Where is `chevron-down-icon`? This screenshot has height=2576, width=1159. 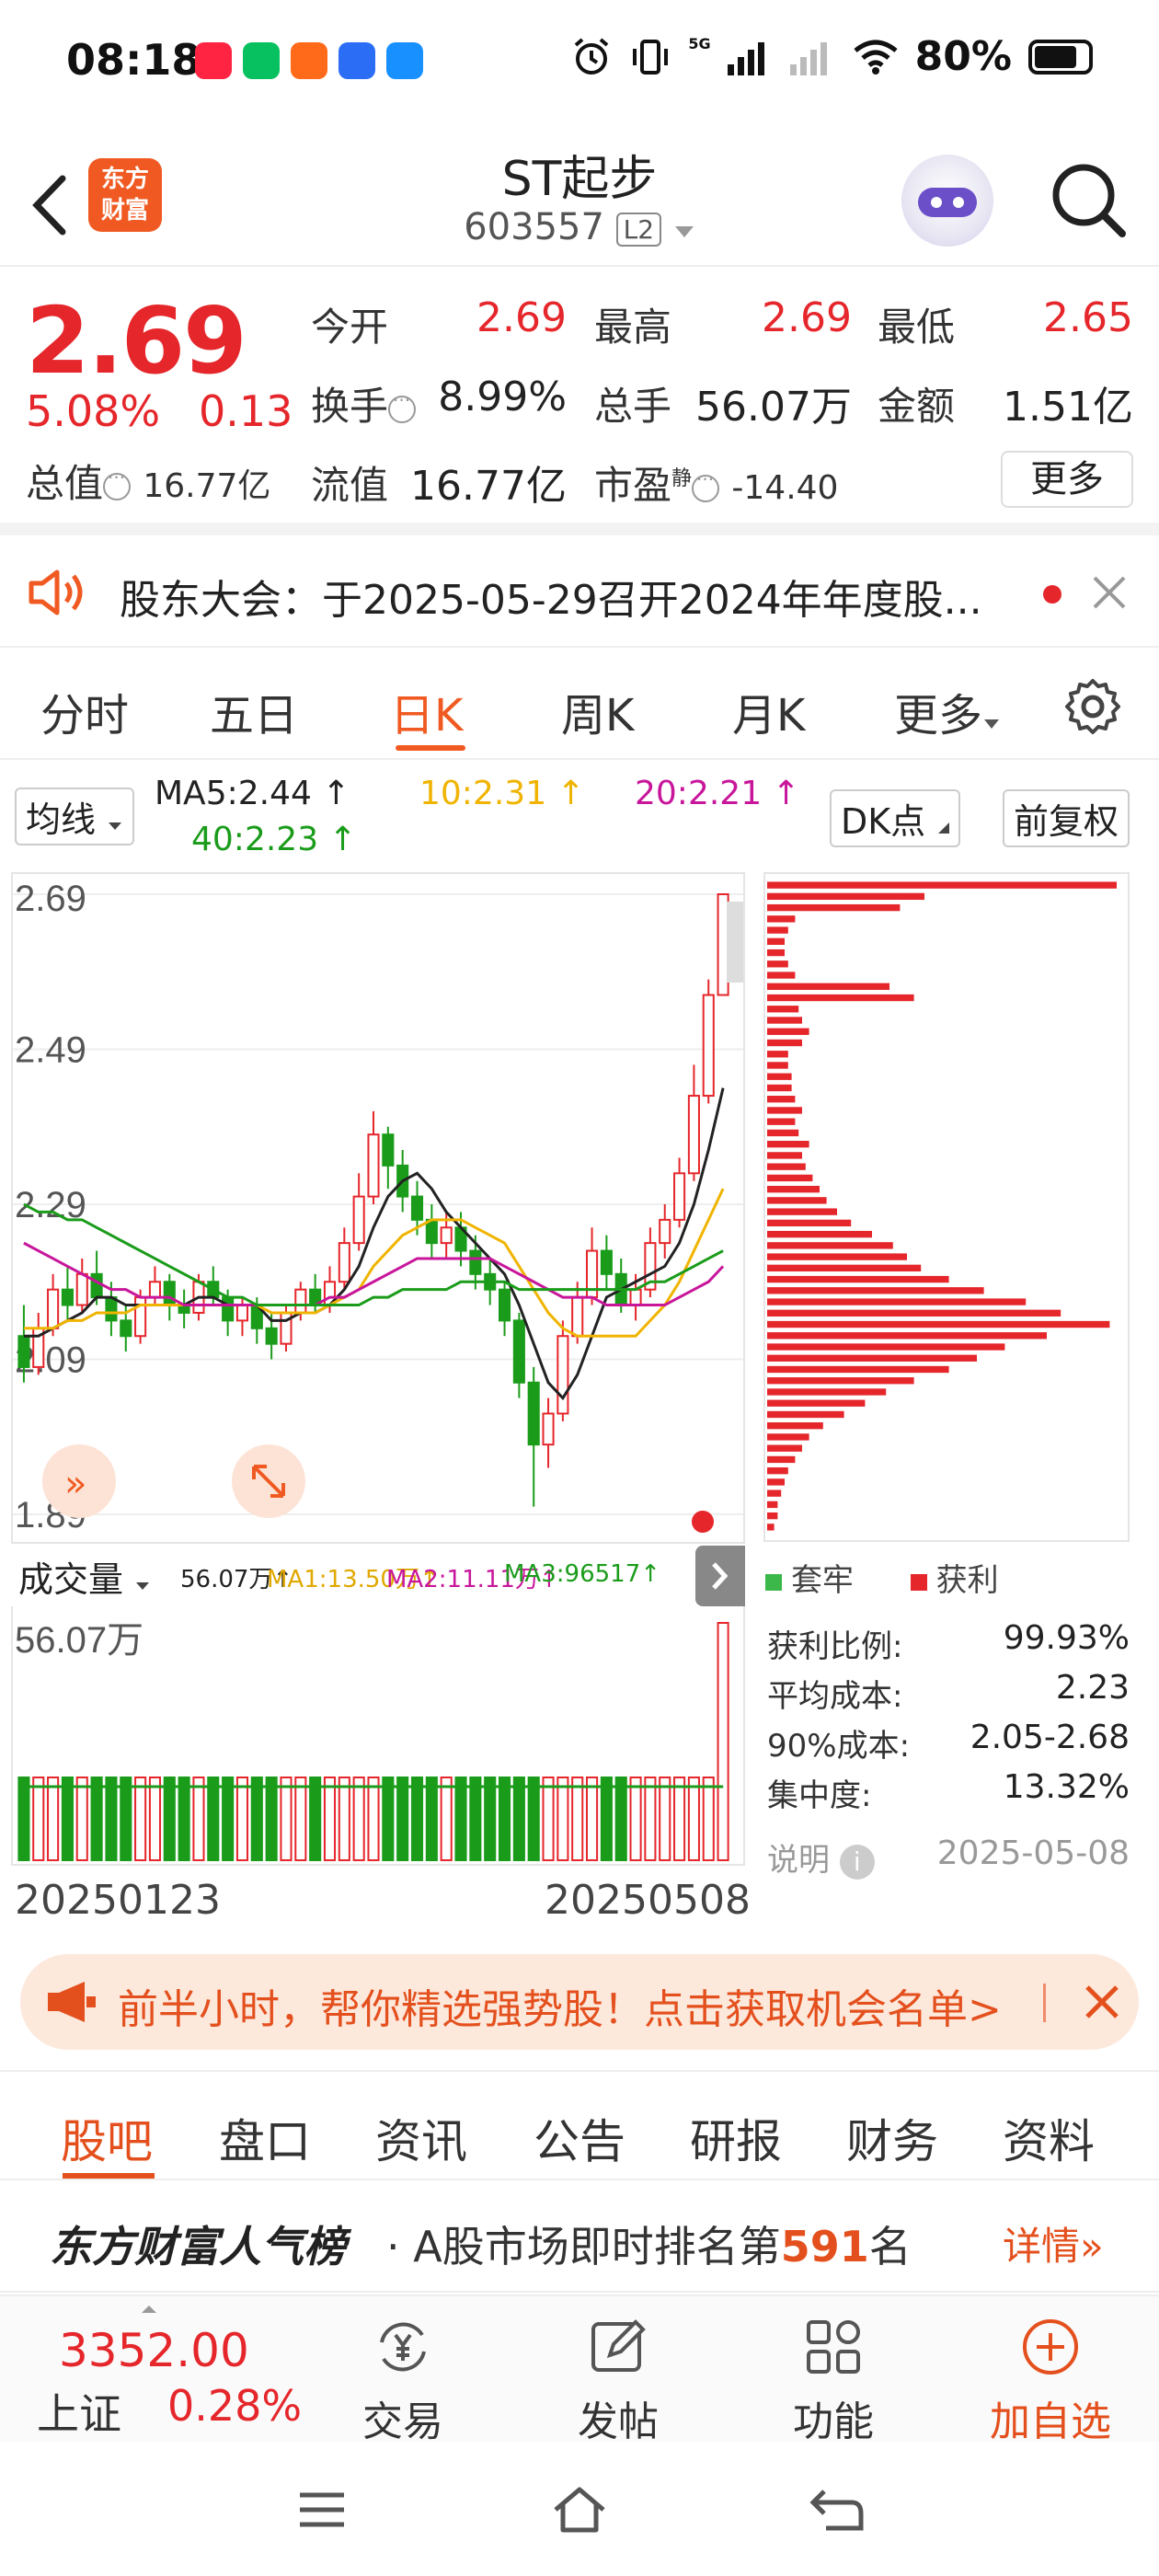
chevron-down-icon is located at coordinates (143, 1586).